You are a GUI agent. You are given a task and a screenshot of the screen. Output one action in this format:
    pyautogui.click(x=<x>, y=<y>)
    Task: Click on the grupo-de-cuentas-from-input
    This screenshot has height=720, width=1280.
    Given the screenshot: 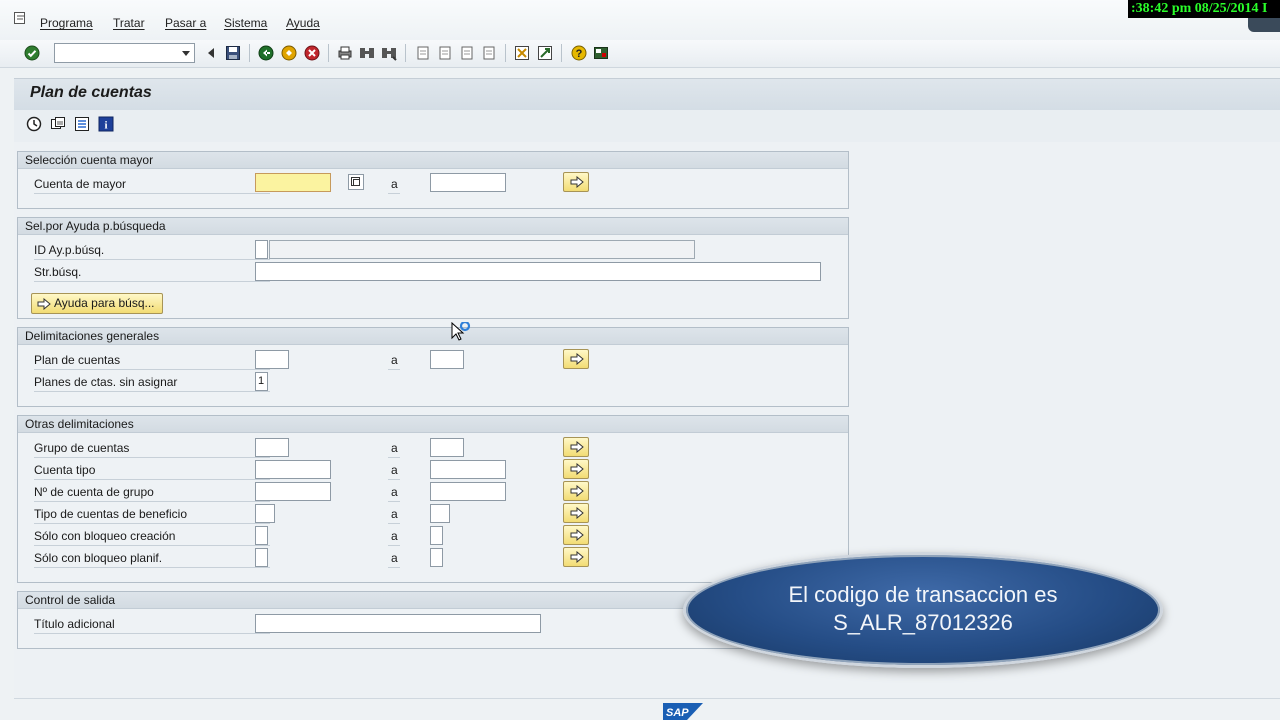 What is the action you would take?
    pyautogui.click(x=272, y=447)
    